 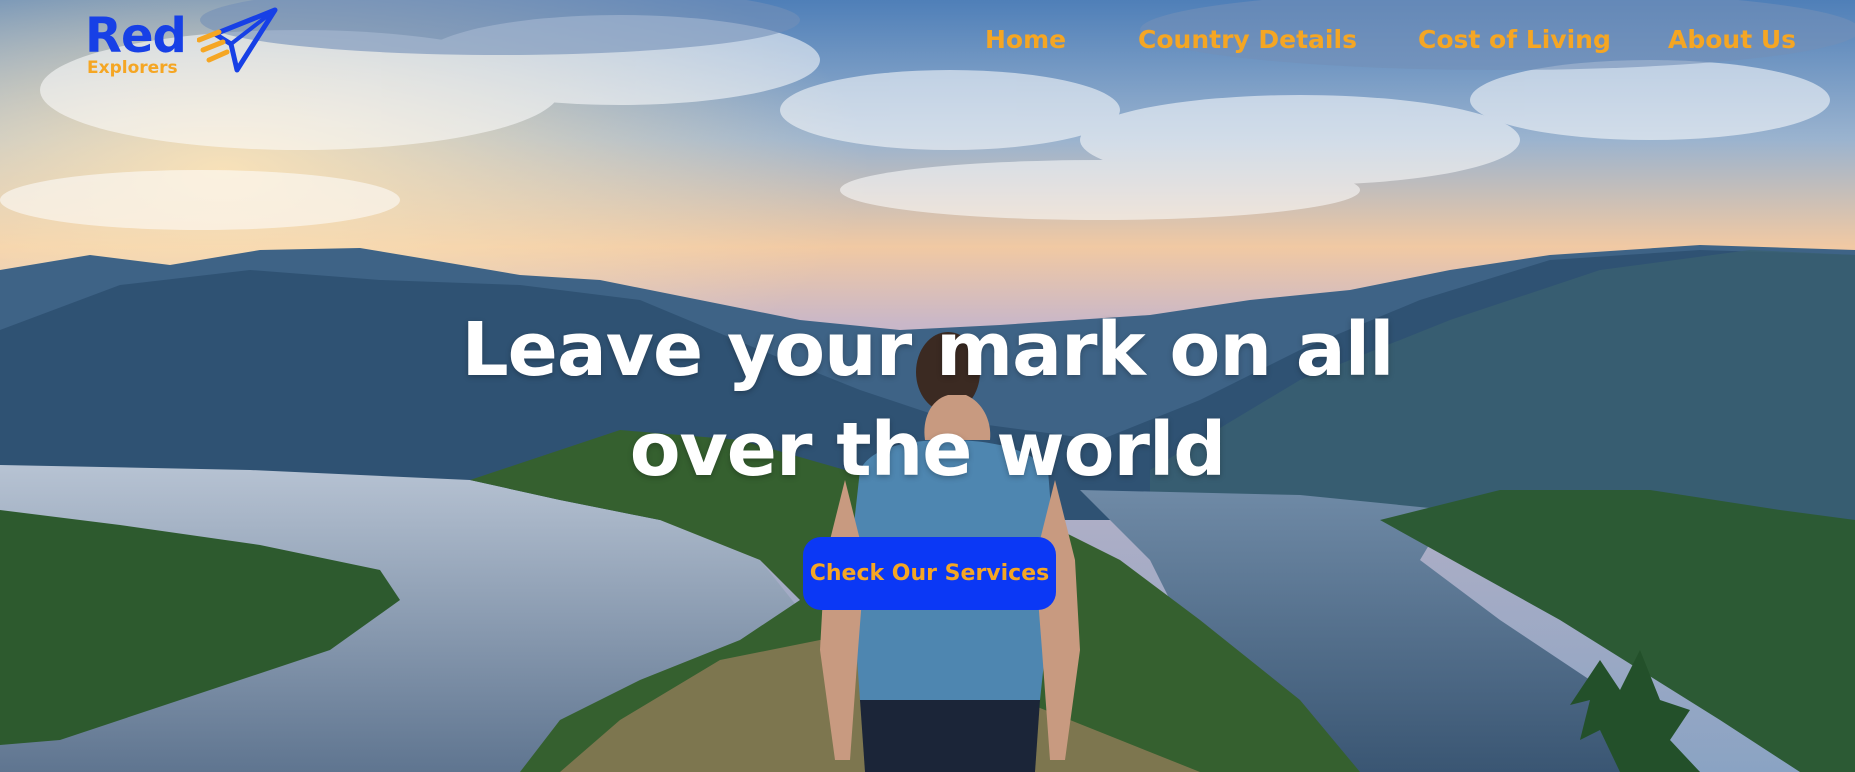 I want to click on brand-name: Red, so click(x=136, y=36).